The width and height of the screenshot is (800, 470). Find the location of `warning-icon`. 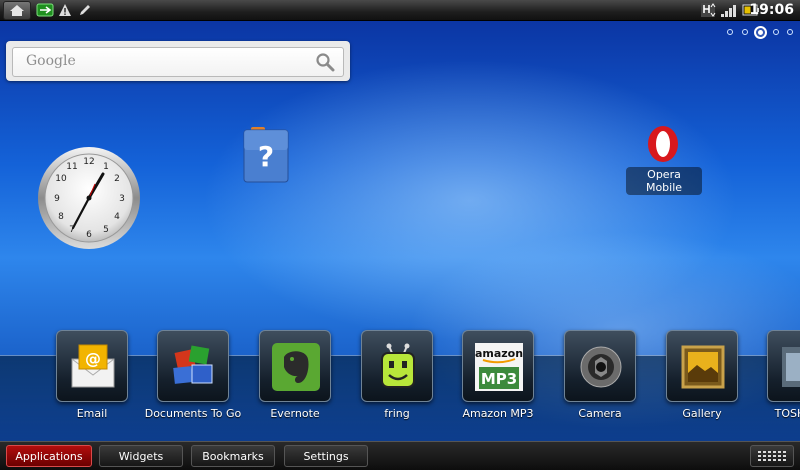

warning-icon is located at coordinates (65, 10).